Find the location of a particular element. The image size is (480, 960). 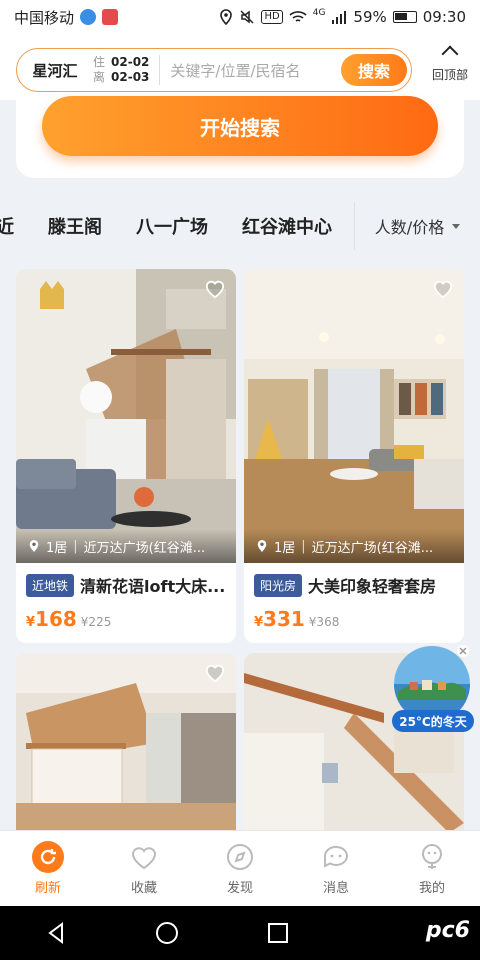

heart-icon is located at coordinates (144, 858).